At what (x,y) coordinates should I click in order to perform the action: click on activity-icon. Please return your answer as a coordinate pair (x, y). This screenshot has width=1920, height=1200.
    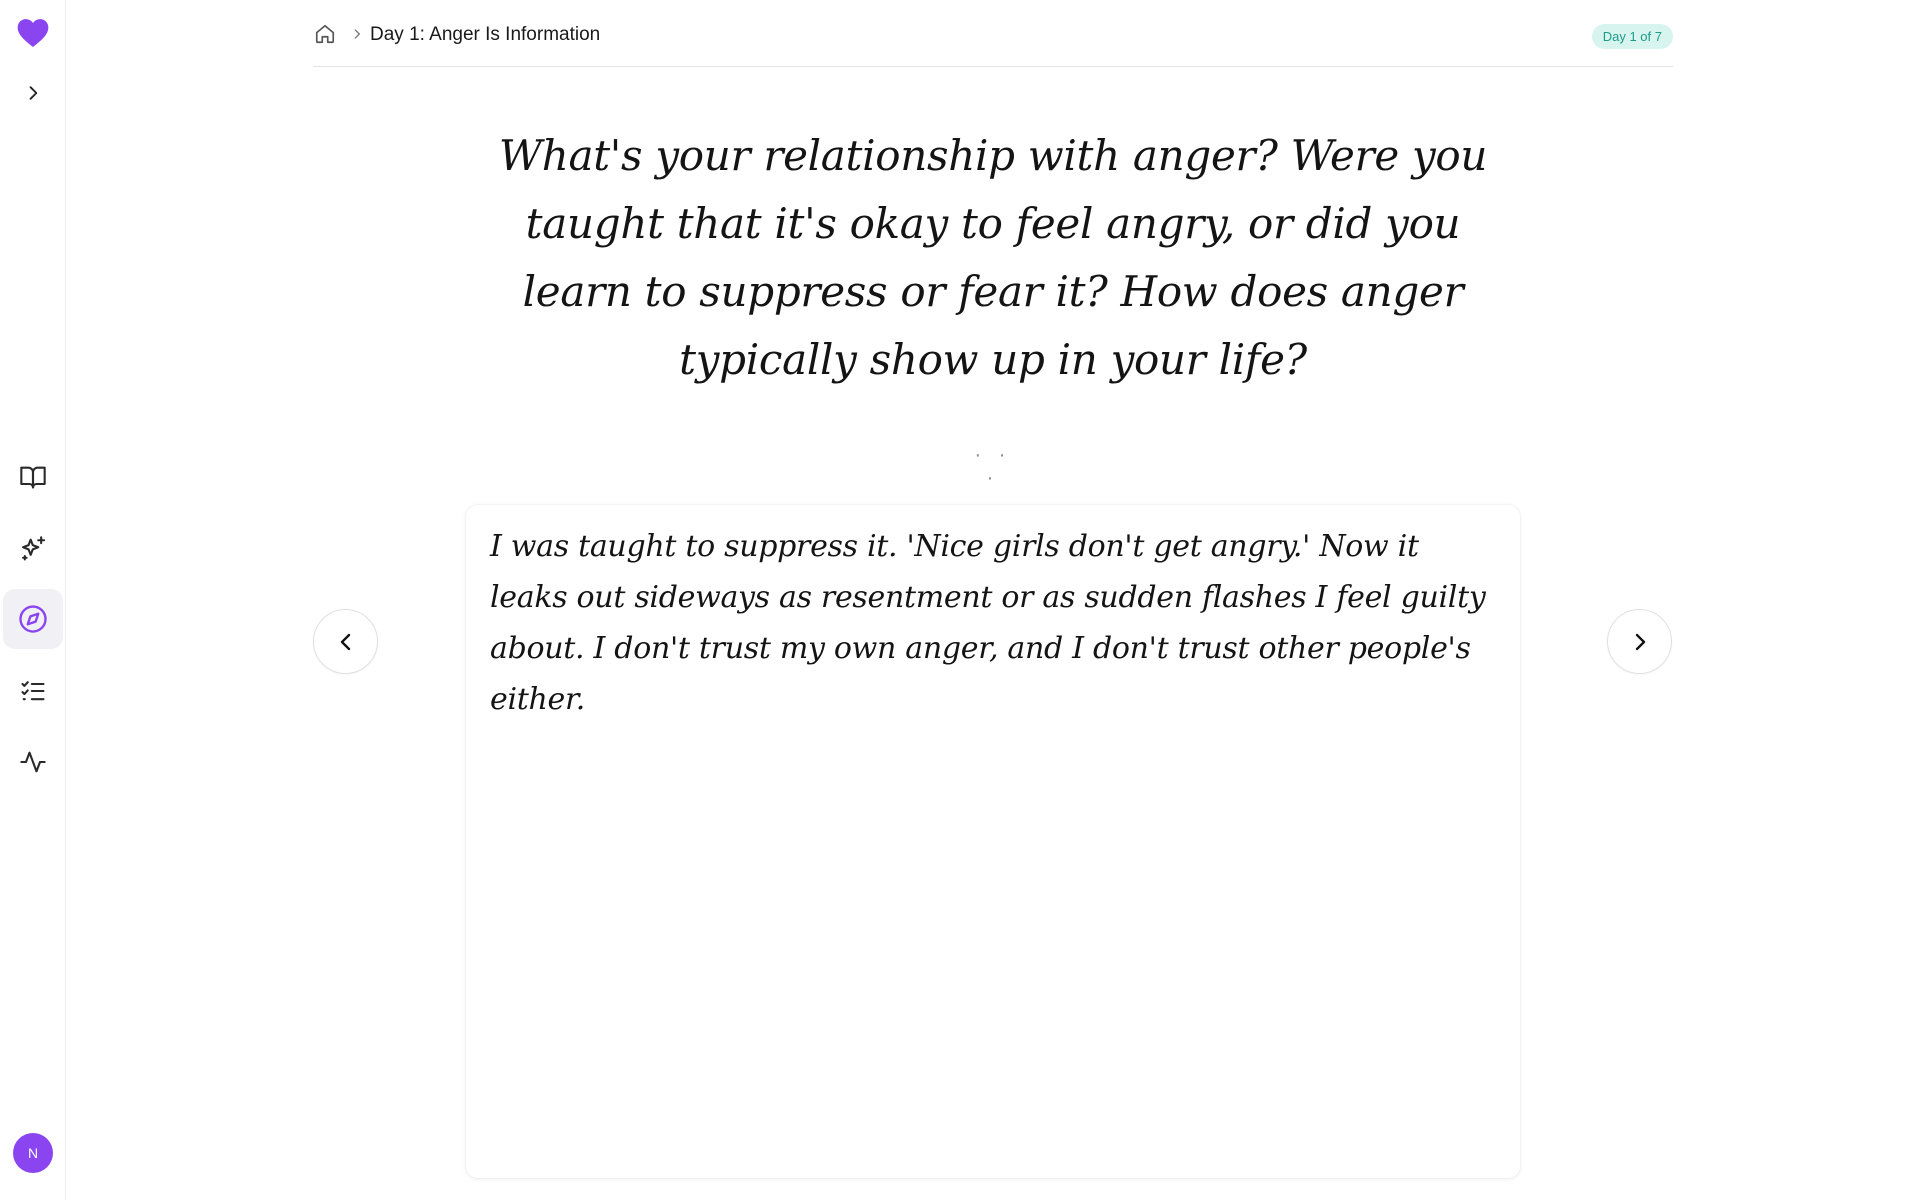
    Looking at the image, I should click on (33, 762).